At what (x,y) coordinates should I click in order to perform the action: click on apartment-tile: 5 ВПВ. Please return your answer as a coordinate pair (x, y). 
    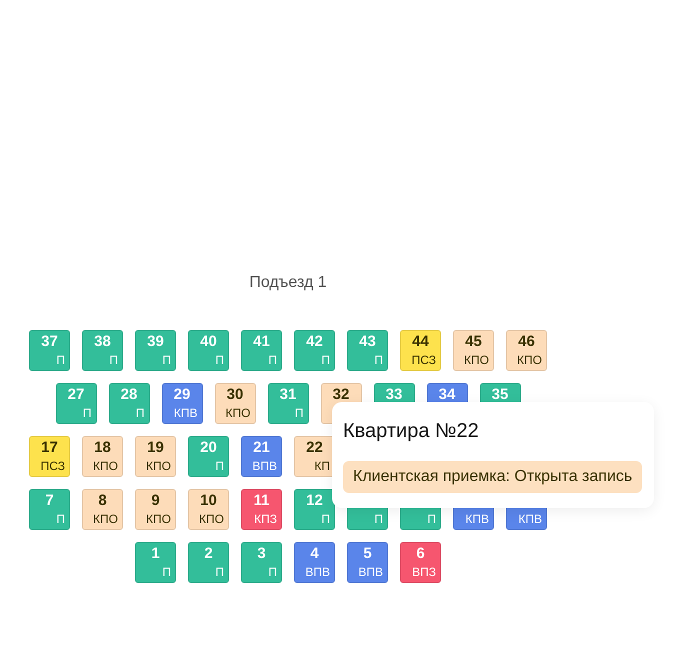
    Looking at the image, I should click on (367, 562).